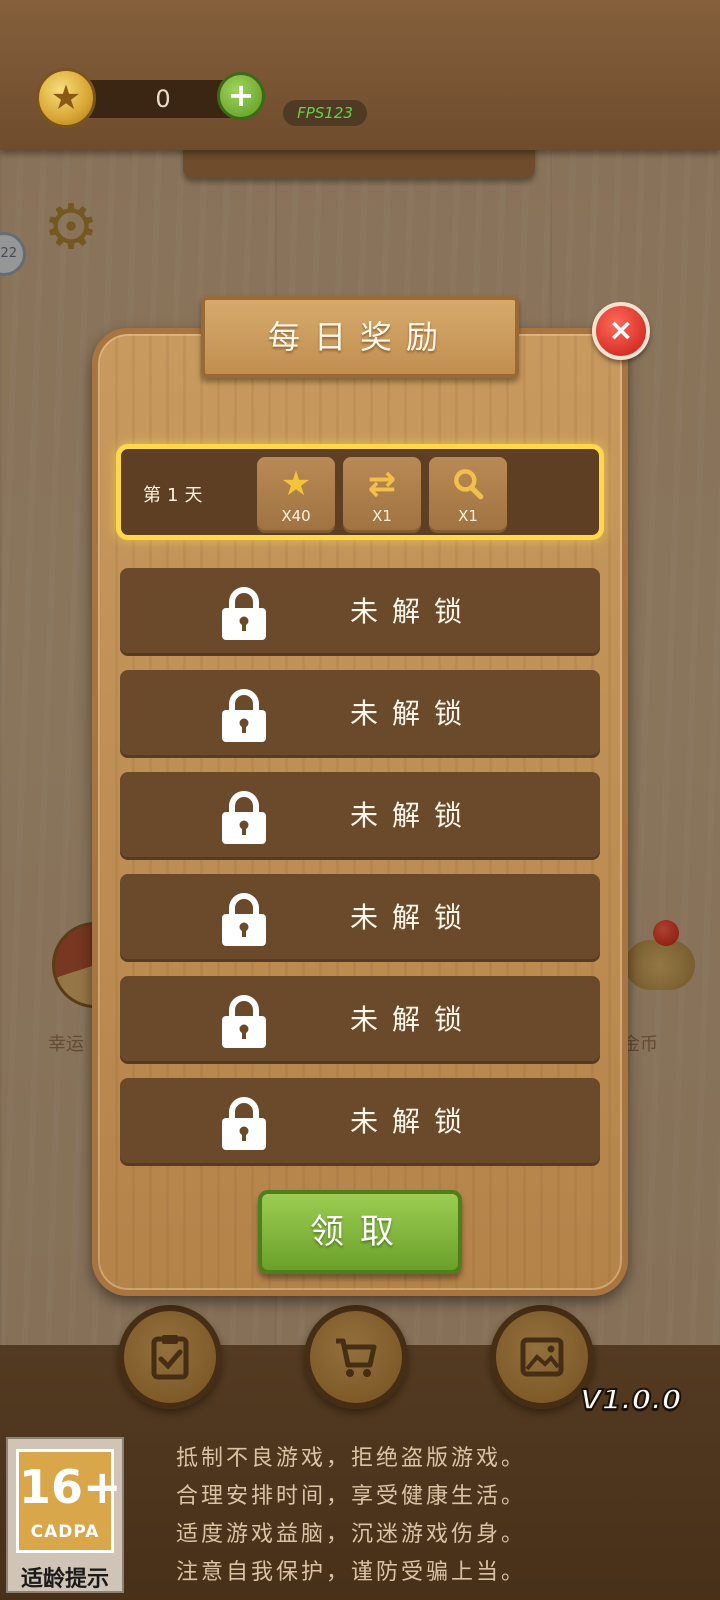 The height and width of the screenshot is (1600, 720). I want to click on age-rating-panel: 16+ CADPA, so click(69, 1501).